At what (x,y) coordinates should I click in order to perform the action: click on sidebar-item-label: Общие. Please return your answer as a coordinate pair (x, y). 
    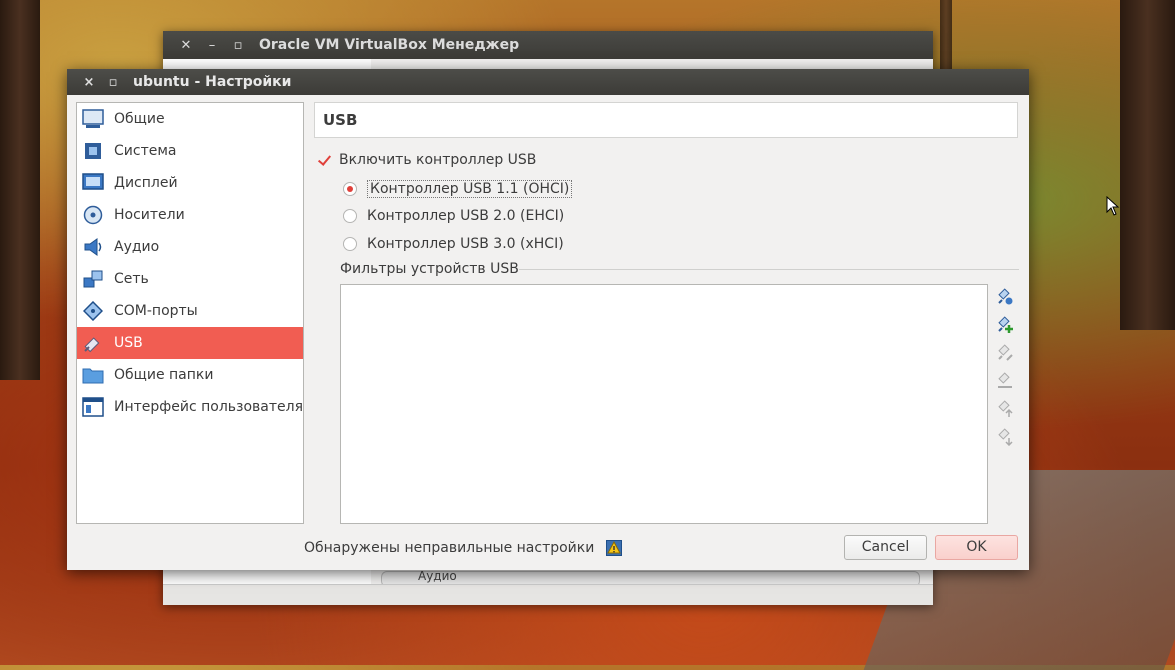
    Looking at the image, I should click on (139, 119).